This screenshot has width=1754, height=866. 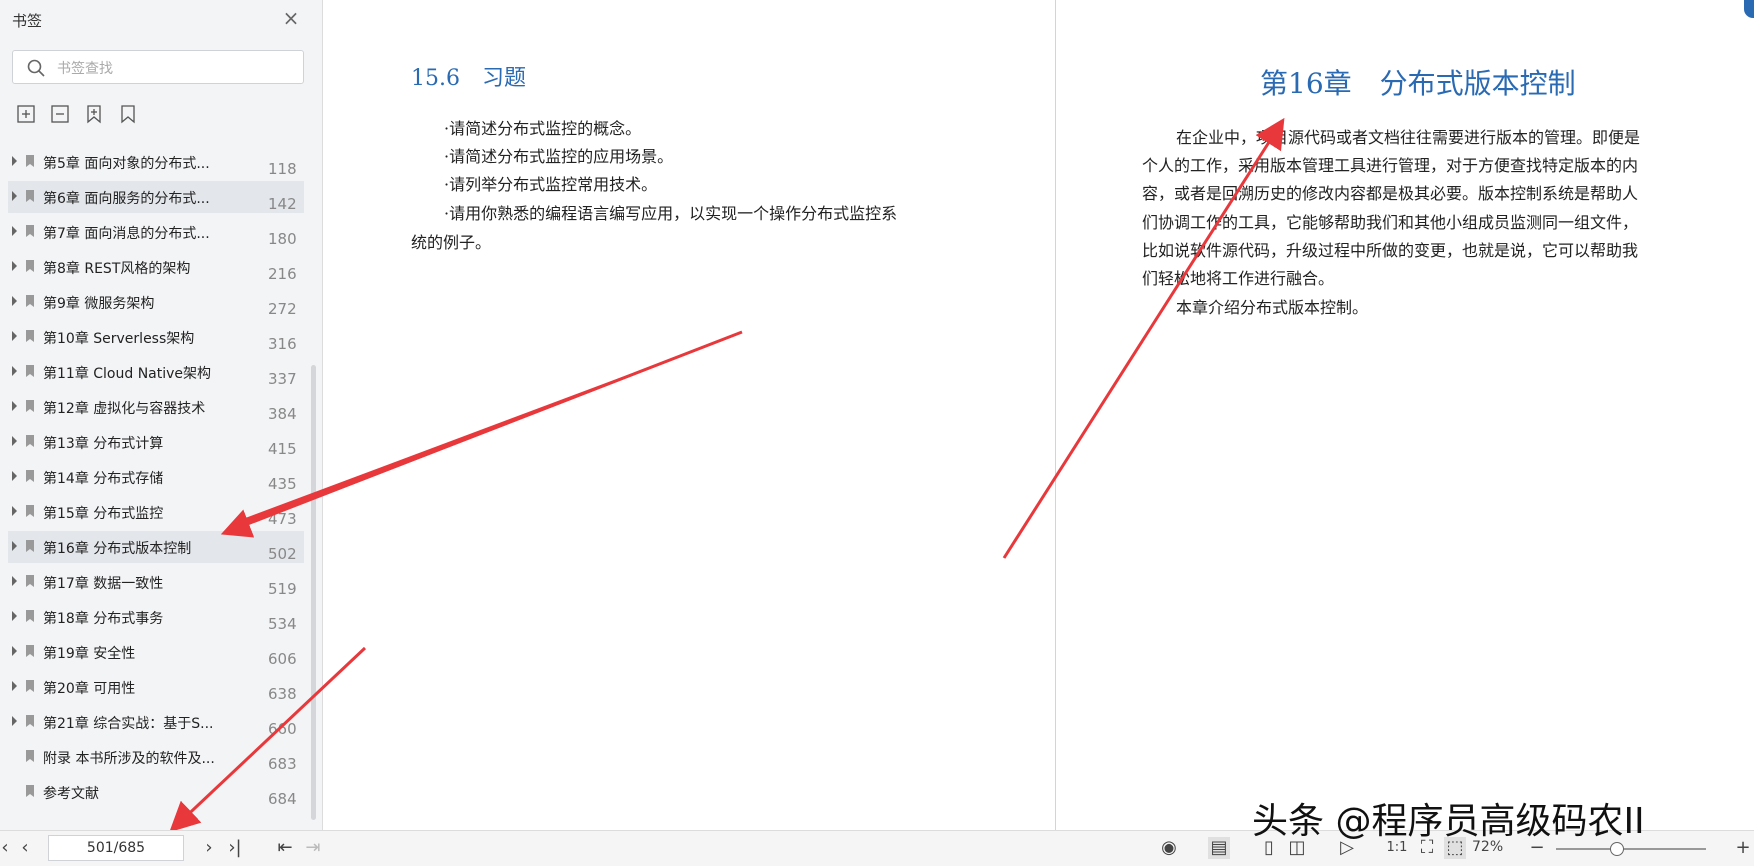 I want to click on bookmark-item: 第6章 面向服务的分布式... 142, so click(x=156, y=197).